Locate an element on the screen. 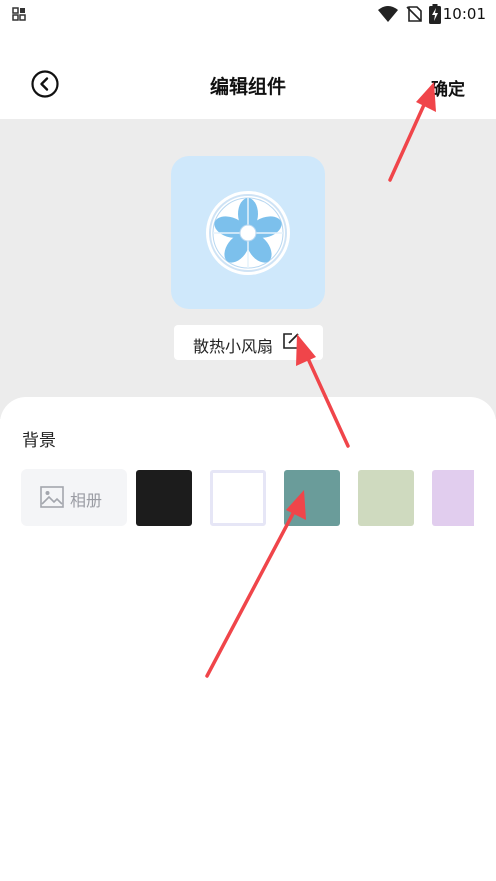 This screenshot has width=496, height=881. album-label: 相册 is located at coordinates (86, 500).